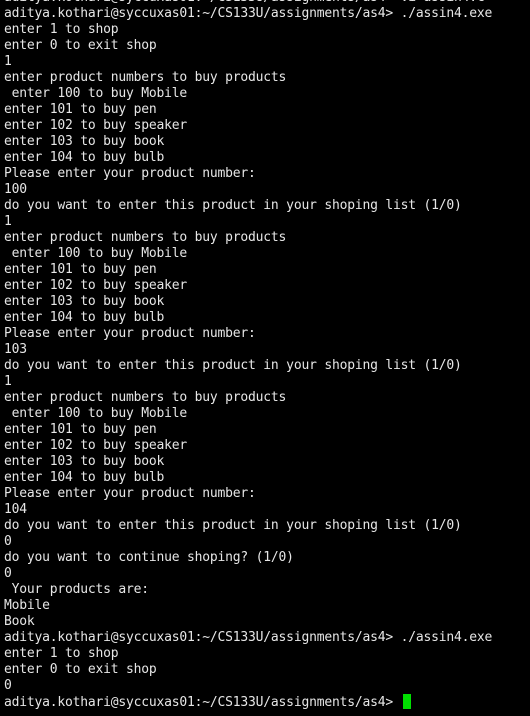  Describe the element at coordinates (15, 509) in the screenshot. I see `terminal-line: 104` at that location.